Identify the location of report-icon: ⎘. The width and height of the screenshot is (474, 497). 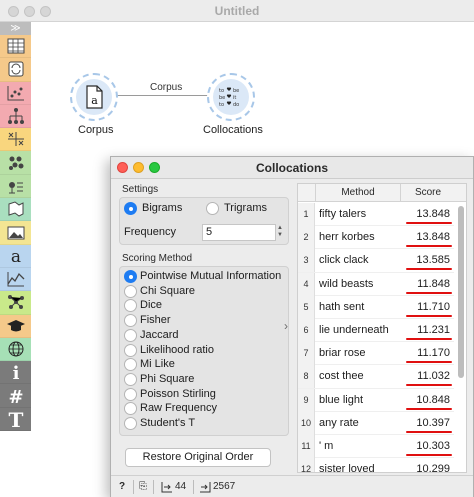
(143, 486).